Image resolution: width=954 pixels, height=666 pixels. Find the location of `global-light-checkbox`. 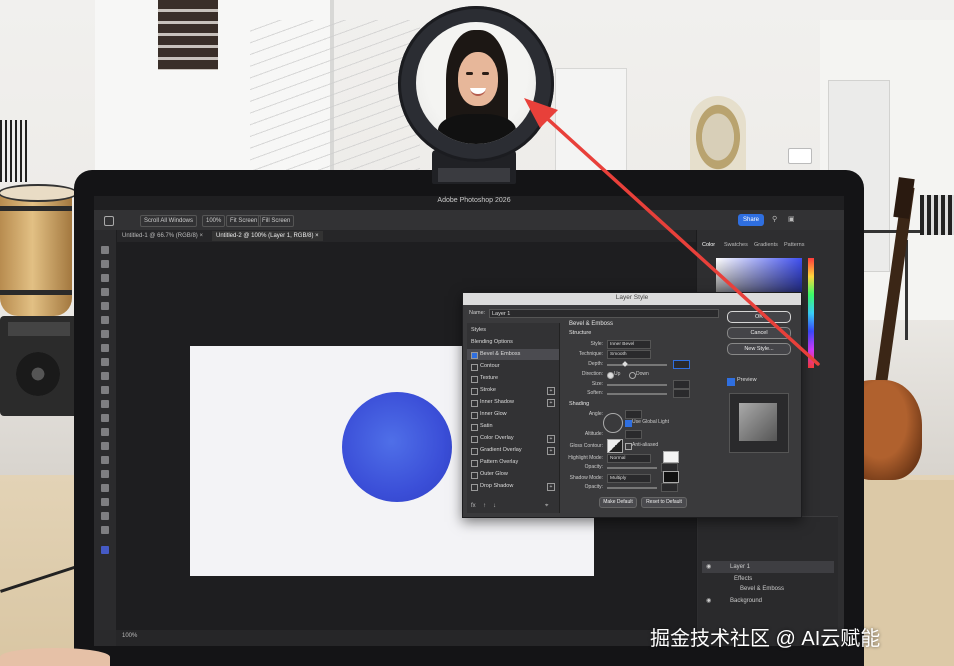

global-light-checkbox is located at coordinates (628, 423).